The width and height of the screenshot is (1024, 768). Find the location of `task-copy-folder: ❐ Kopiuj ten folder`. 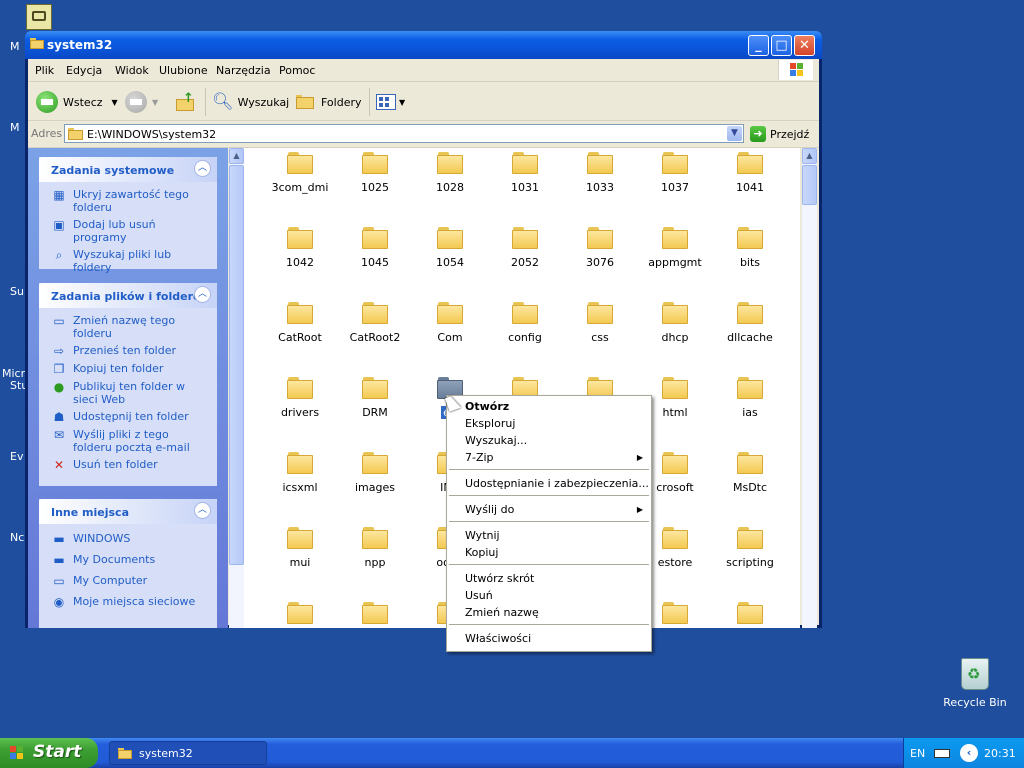

task-copy-folder: ❐ Kopiuj ten folder is located at coordinates (130, 369).